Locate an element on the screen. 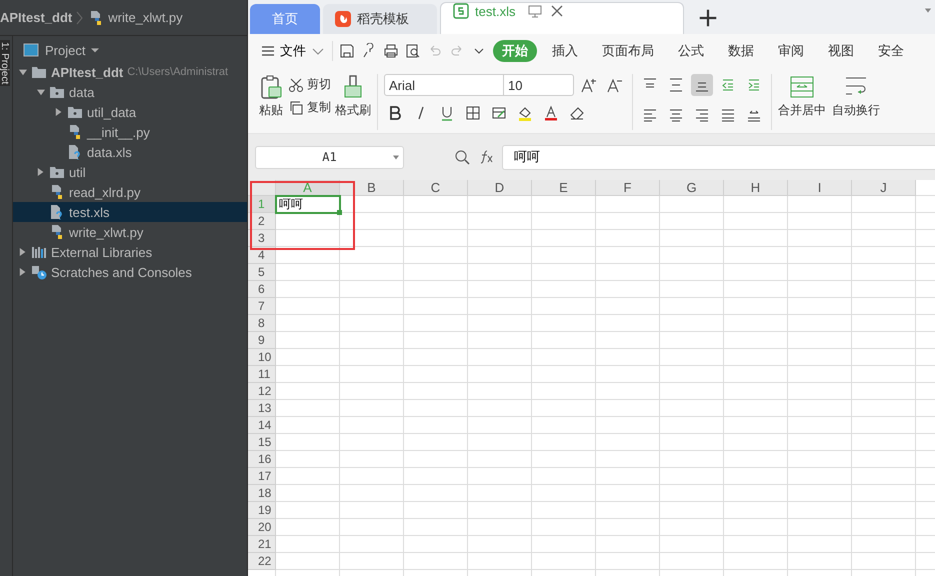 The image size is (935, 576). flame-icon is located at coordinates (343, 19).